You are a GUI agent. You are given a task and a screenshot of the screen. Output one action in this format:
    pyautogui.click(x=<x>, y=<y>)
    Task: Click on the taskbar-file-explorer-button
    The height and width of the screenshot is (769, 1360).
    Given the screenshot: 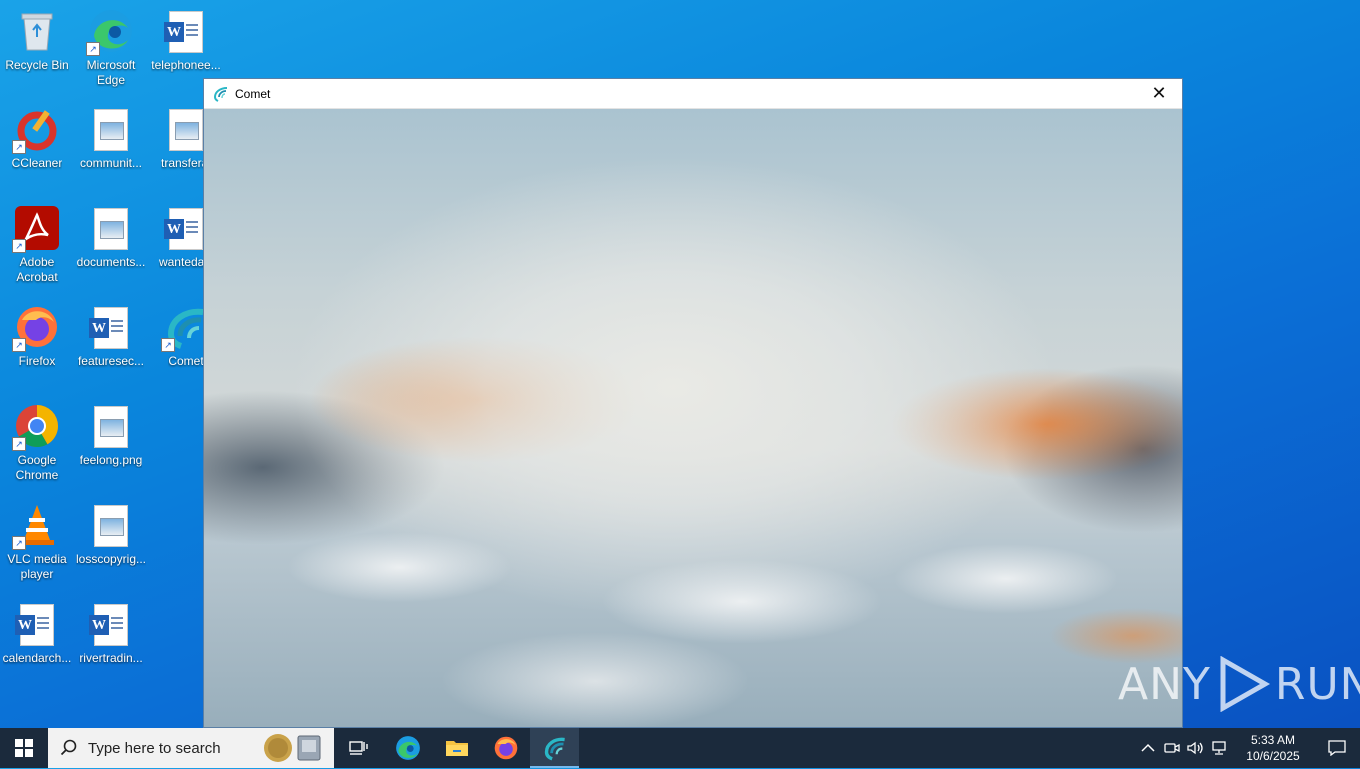 What is the action you would take?
    pyautogui.click(x=456, y=748)
    